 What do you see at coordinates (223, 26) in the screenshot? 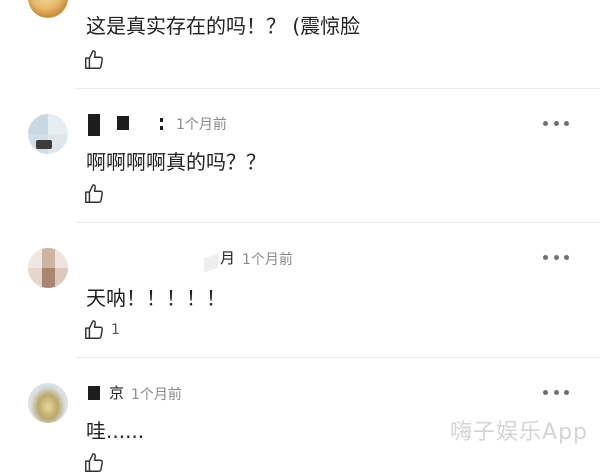
I see `comment-text: 这是真实存在的吗！？ (震惊脸` at bounding box center [223, 26].